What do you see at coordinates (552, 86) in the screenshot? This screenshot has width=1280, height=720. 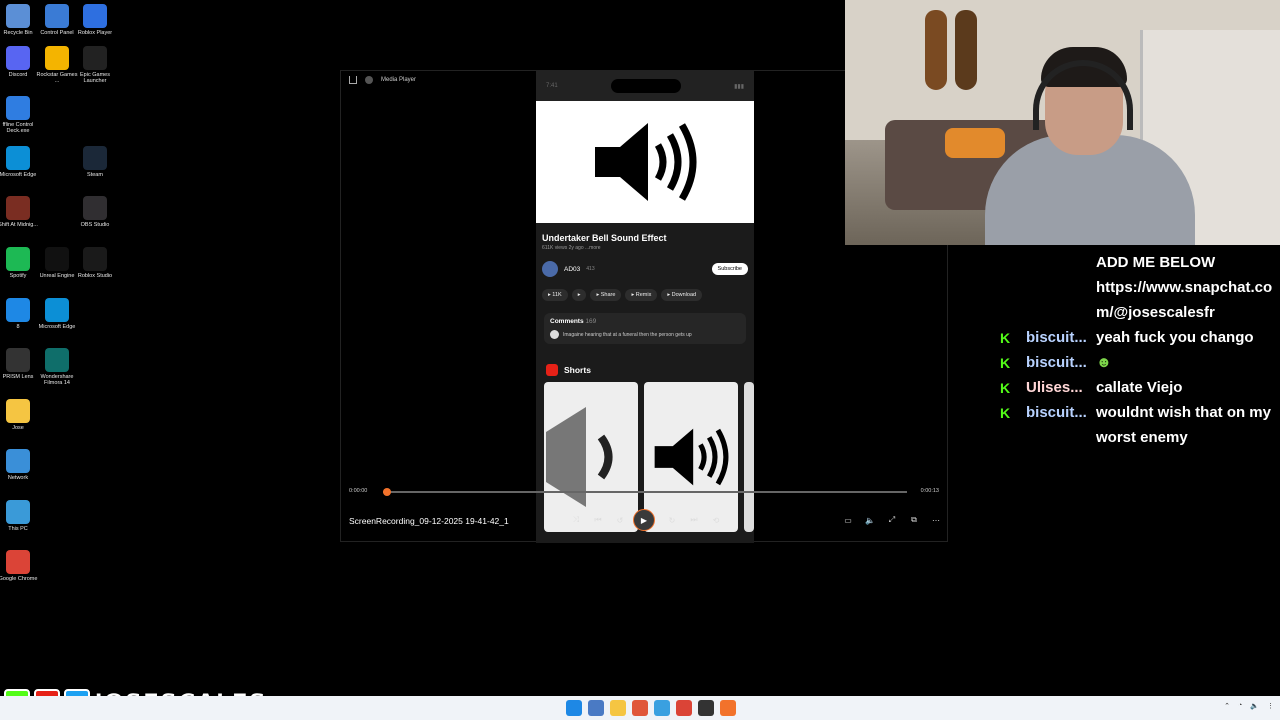 I see `phone-status-time: 7:41` at bounding box center [552, 86].